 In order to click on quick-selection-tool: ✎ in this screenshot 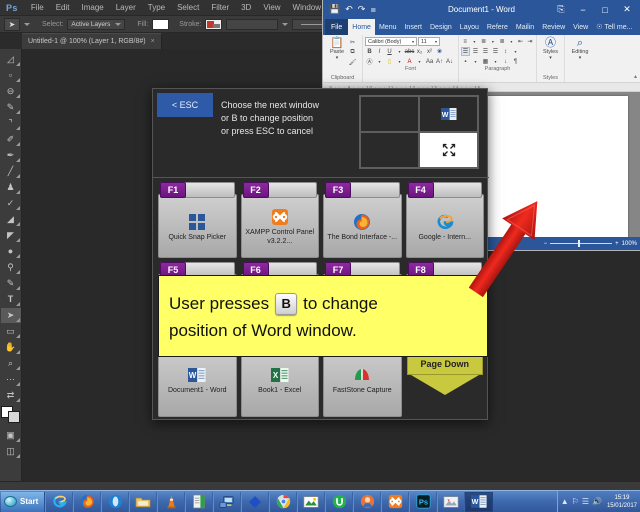, I will do `click(11, 107)`.